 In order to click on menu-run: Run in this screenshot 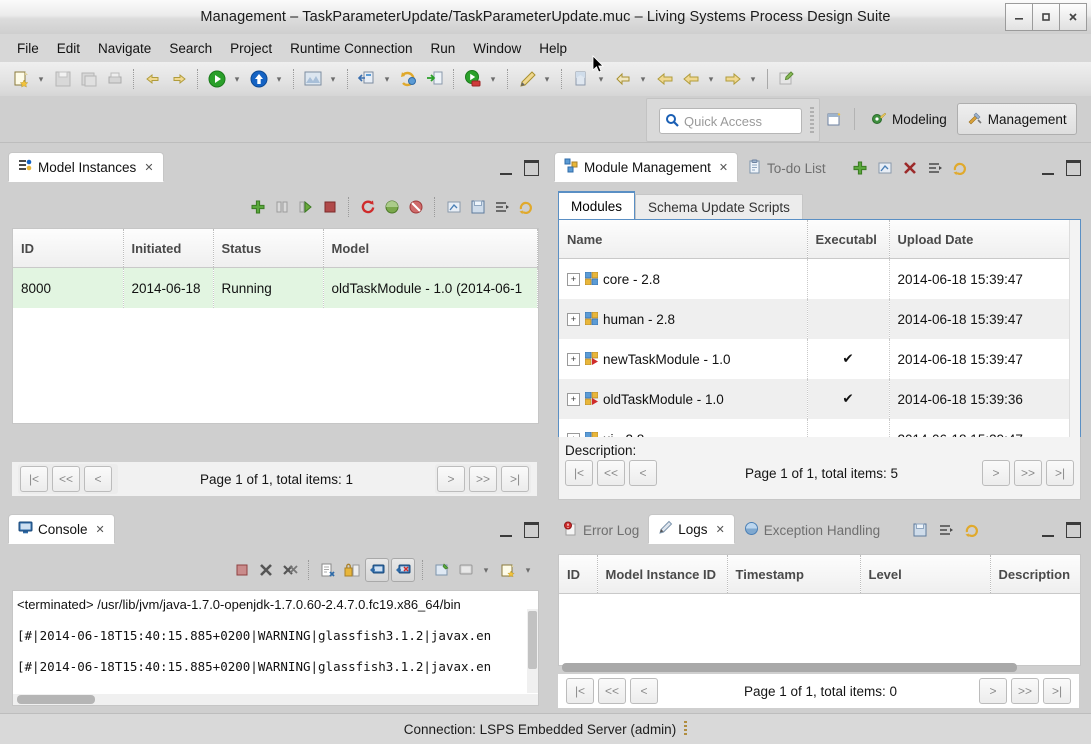, I will do `click(442, 48)`.